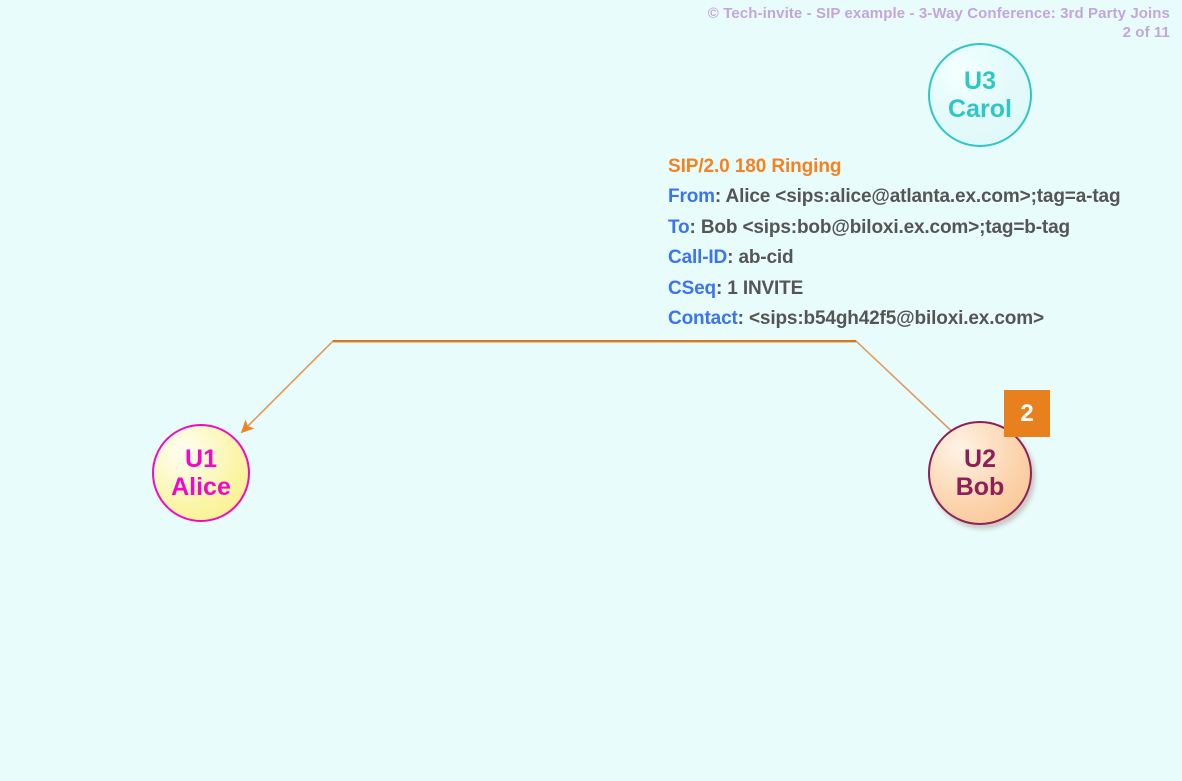 This screenshot has height=781, width=1182. What do you see at coordinates (703, 319) in the screenshot?
I see `sip-header-contact-name: Contact` at bounding box center [703, 319].